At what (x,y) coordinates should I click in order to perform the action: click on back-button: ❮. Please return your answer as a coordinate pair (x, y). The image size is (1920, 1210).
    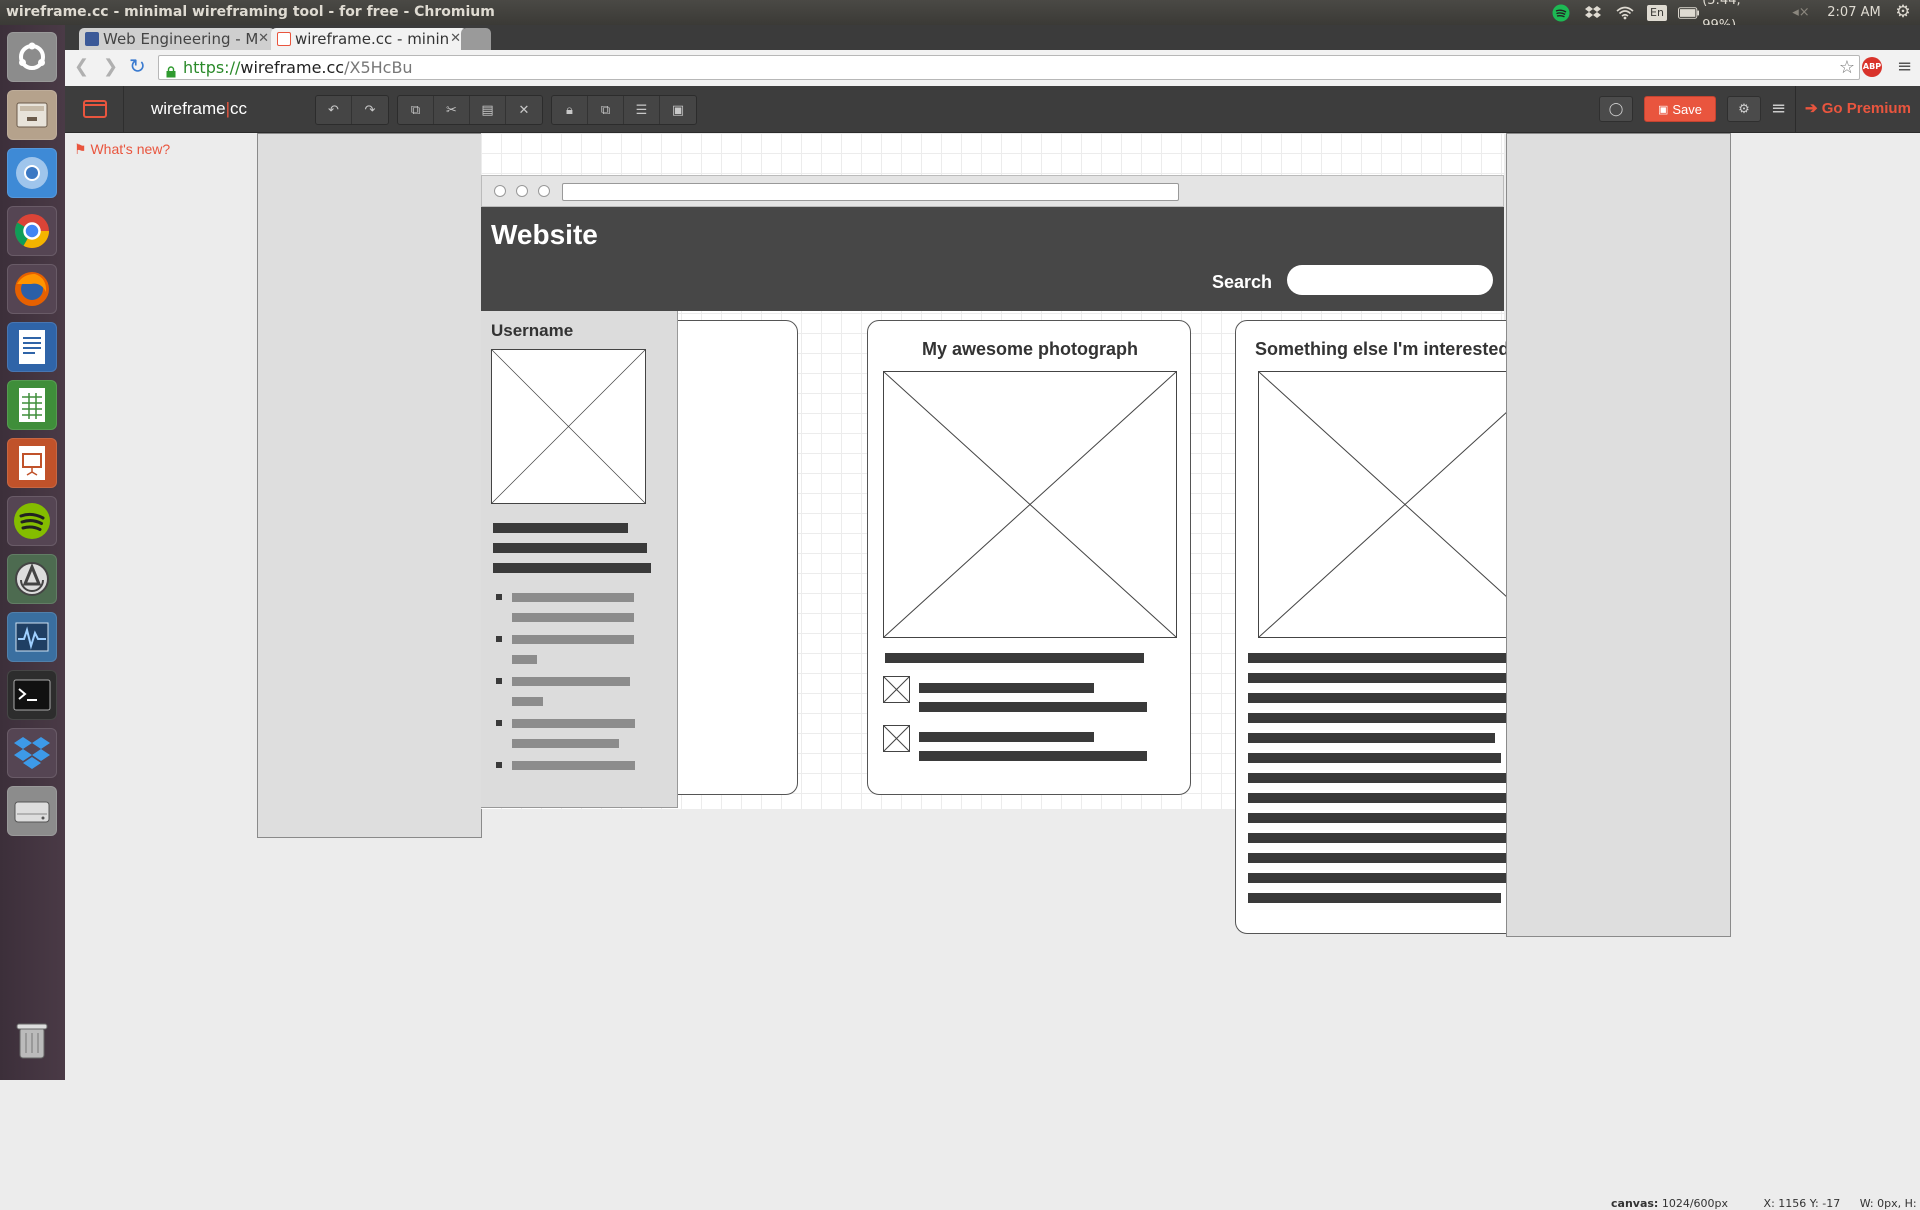
    Looking at the image, I should click on (81, 66).